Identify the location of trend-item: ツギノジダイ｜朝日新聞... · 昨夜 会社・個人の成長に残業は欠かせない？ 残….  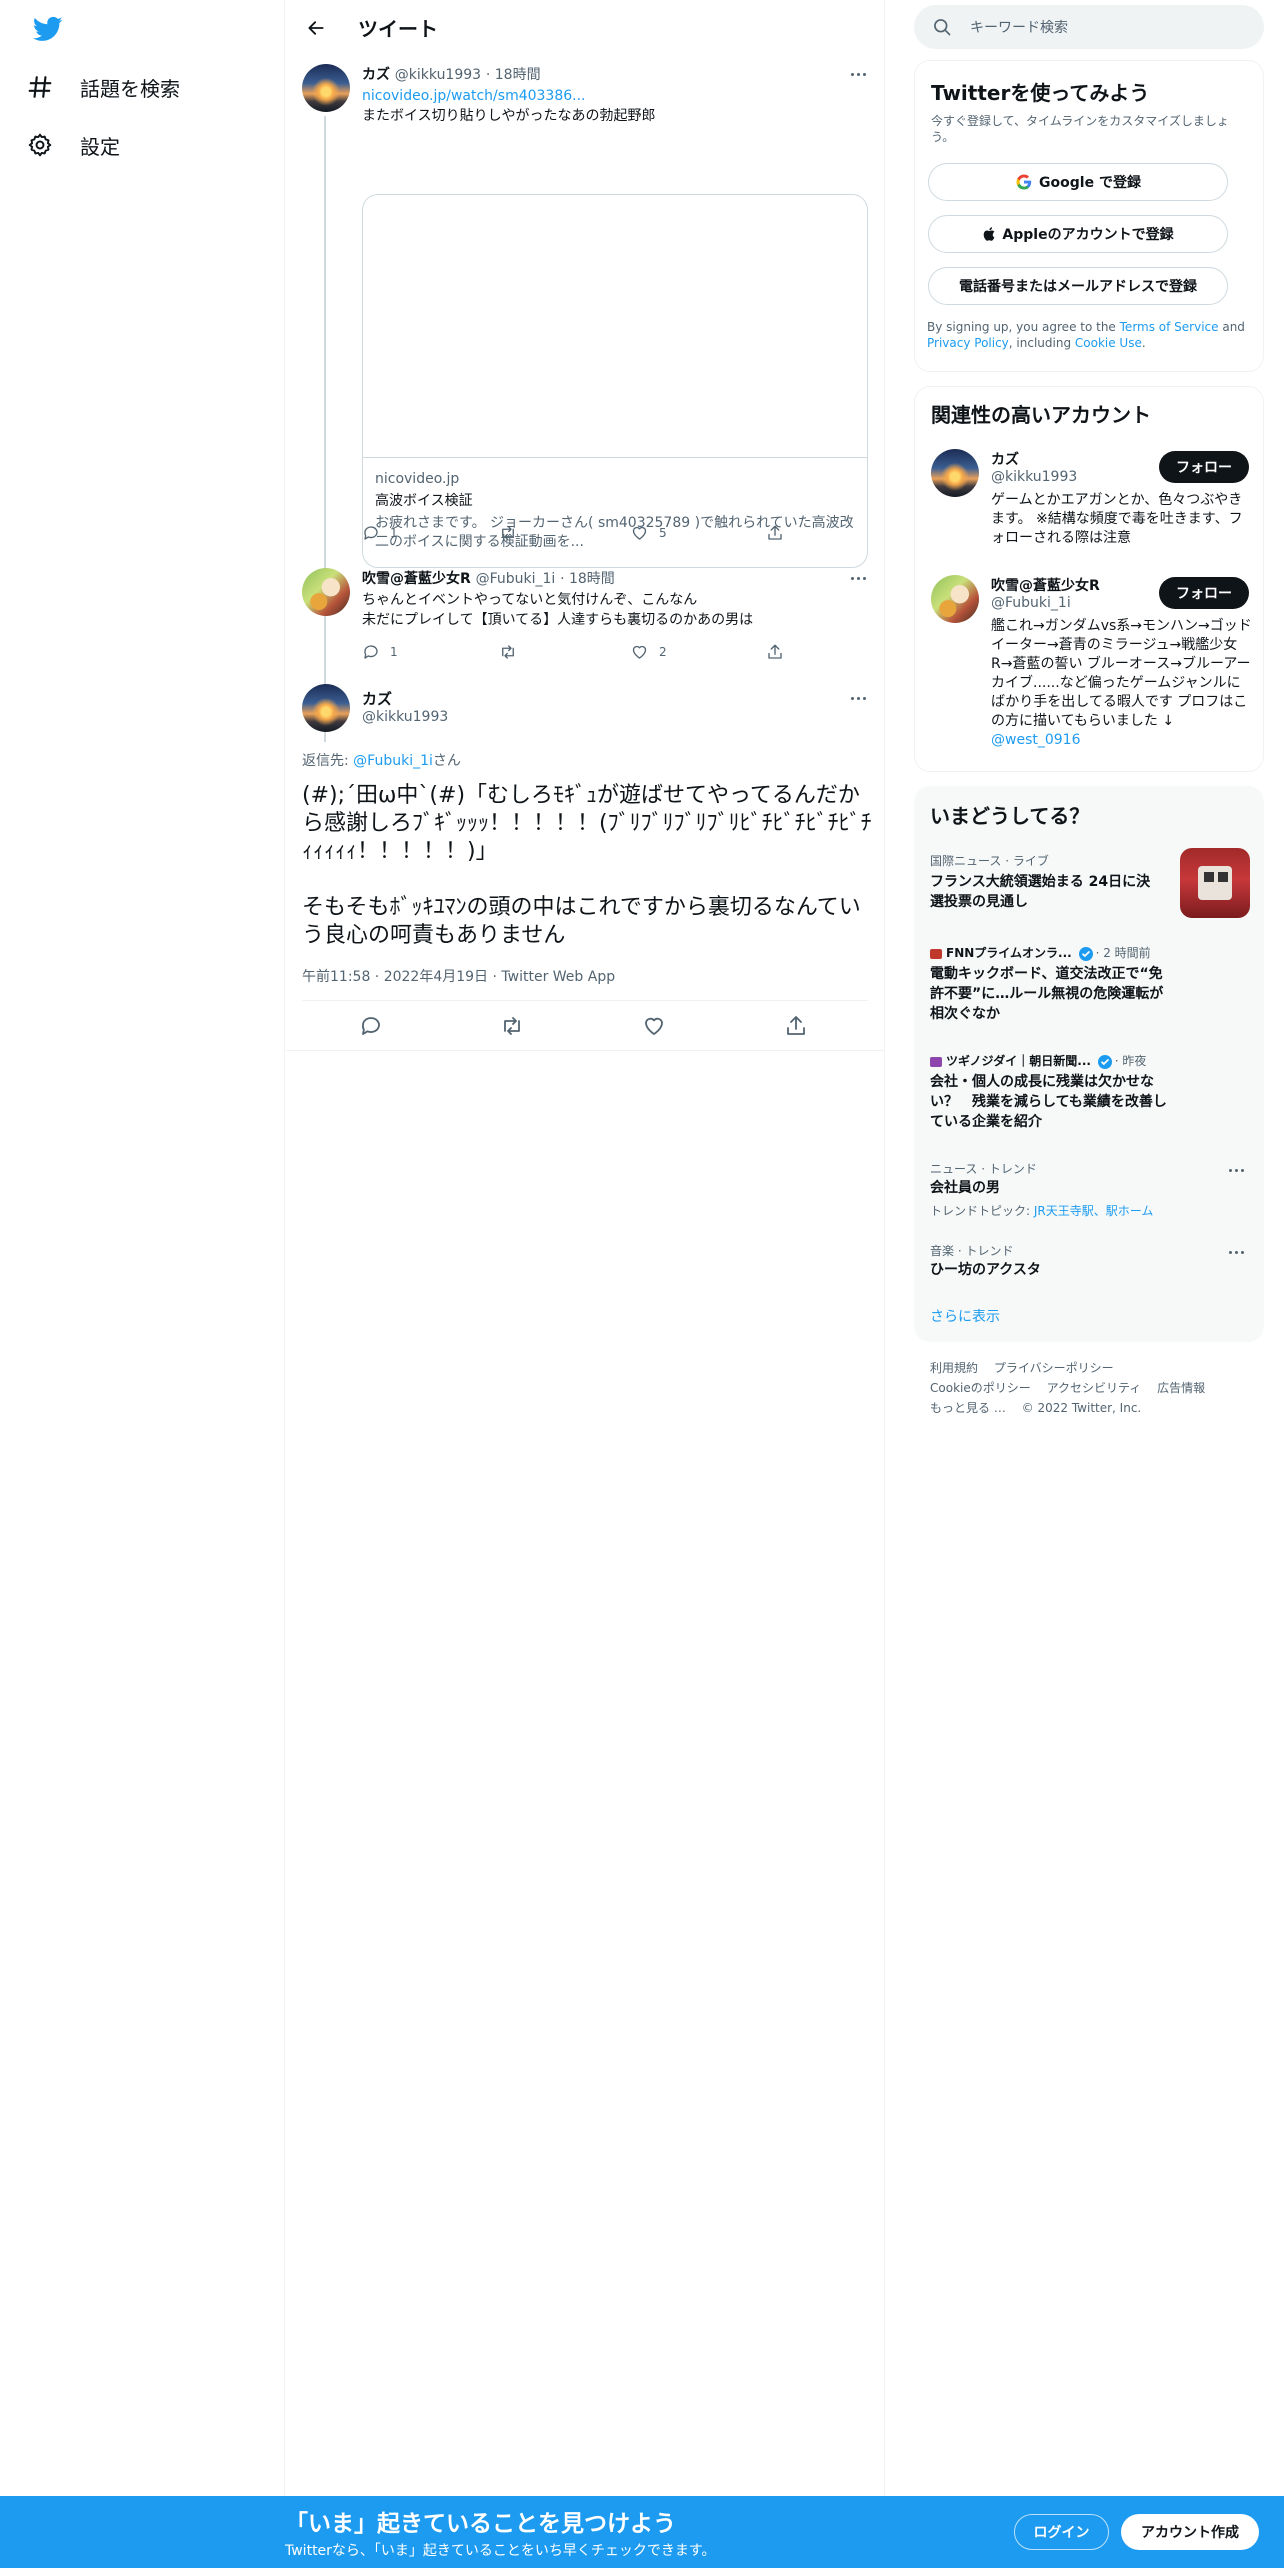
(1089, 1098).